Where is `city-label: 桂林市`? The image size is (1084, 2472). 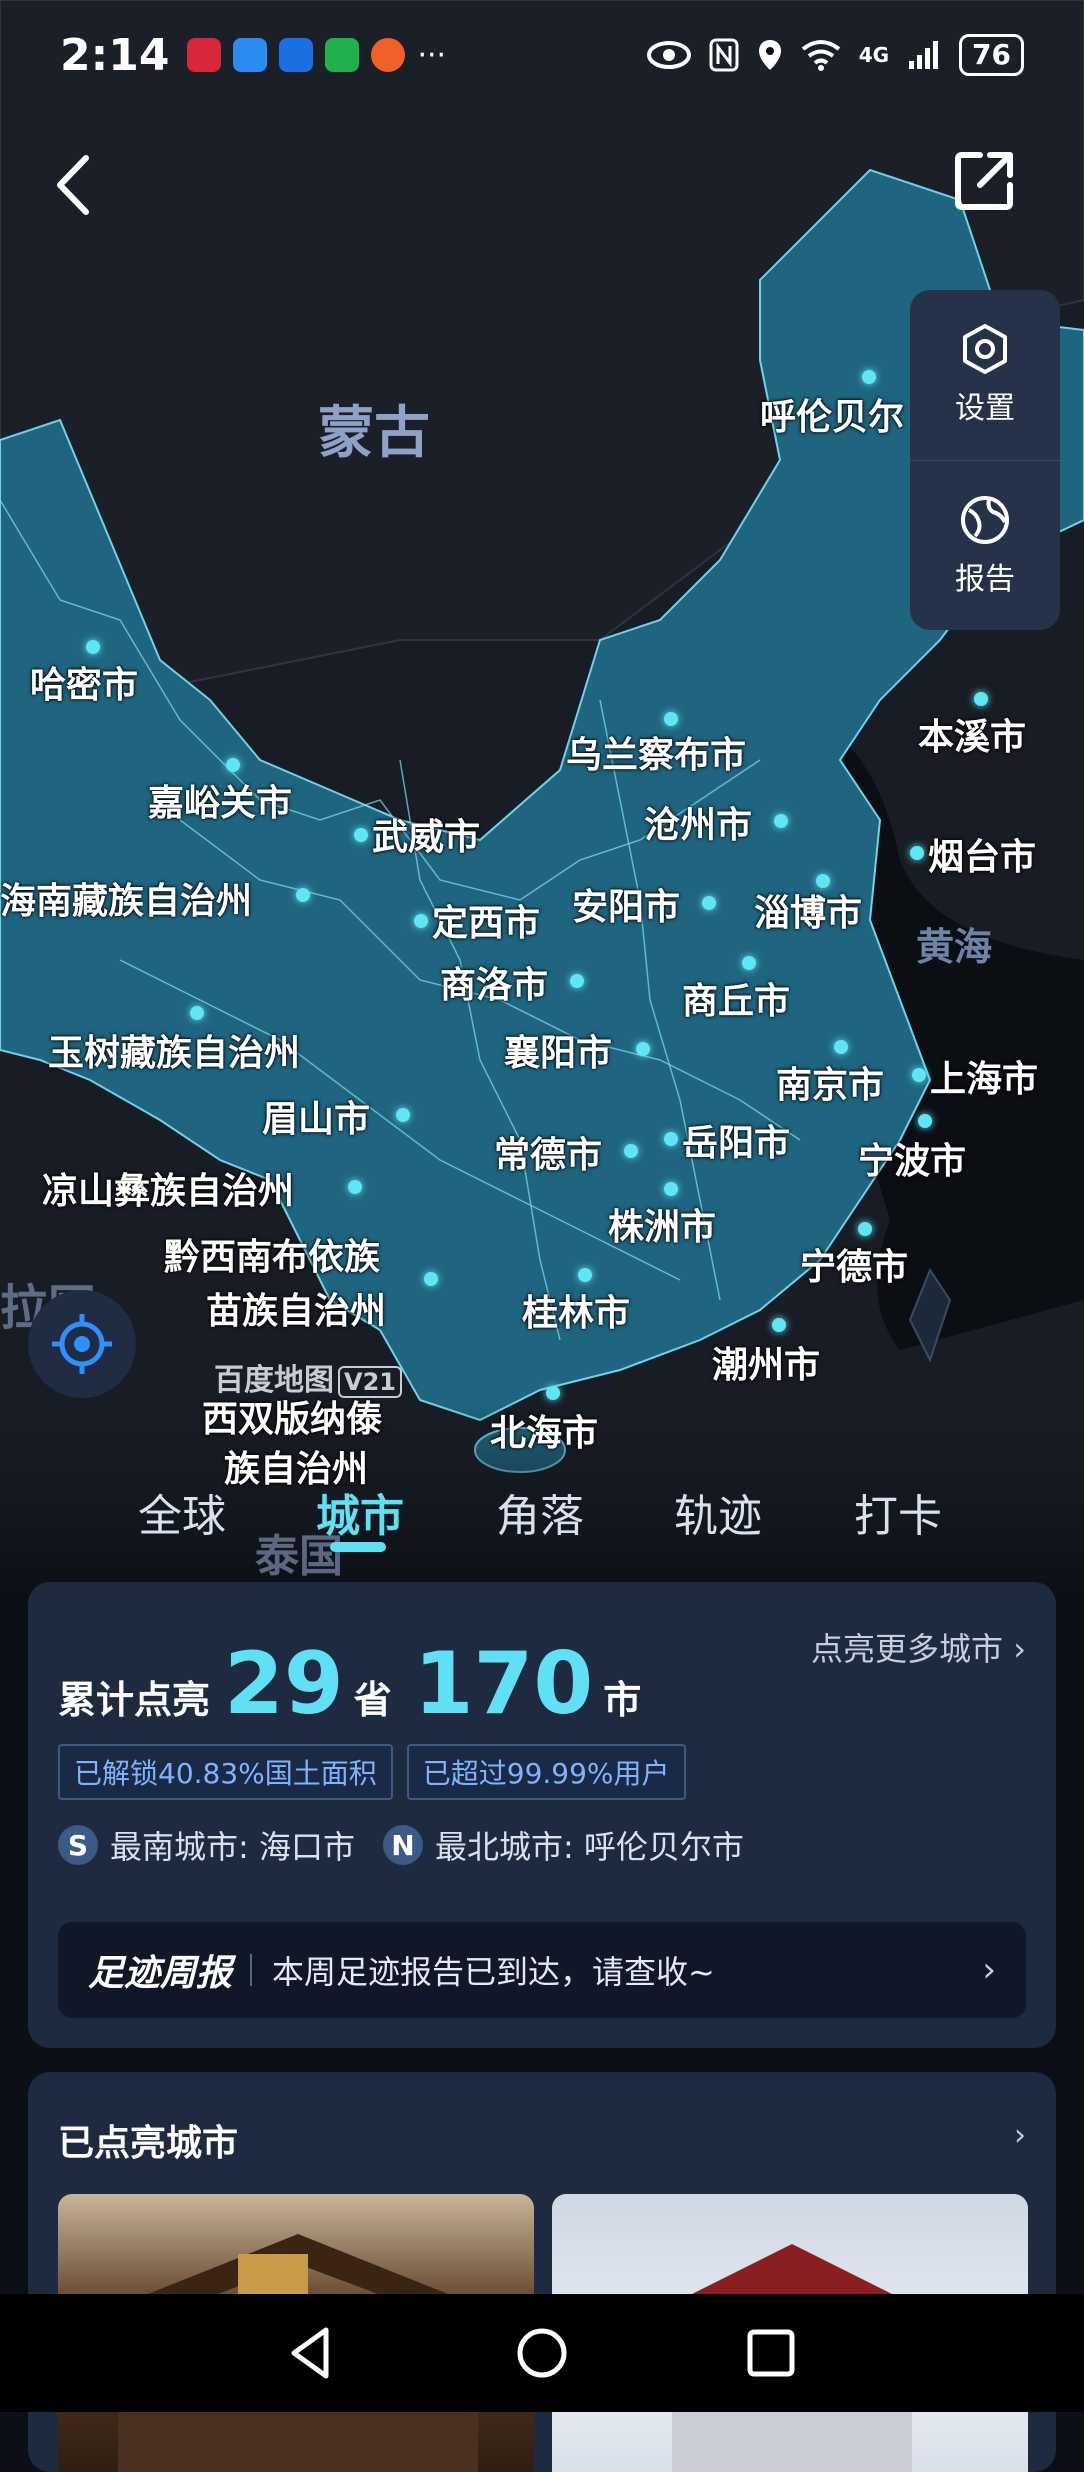
city-label: 桂林市 is located at coordinates (576, 1310).